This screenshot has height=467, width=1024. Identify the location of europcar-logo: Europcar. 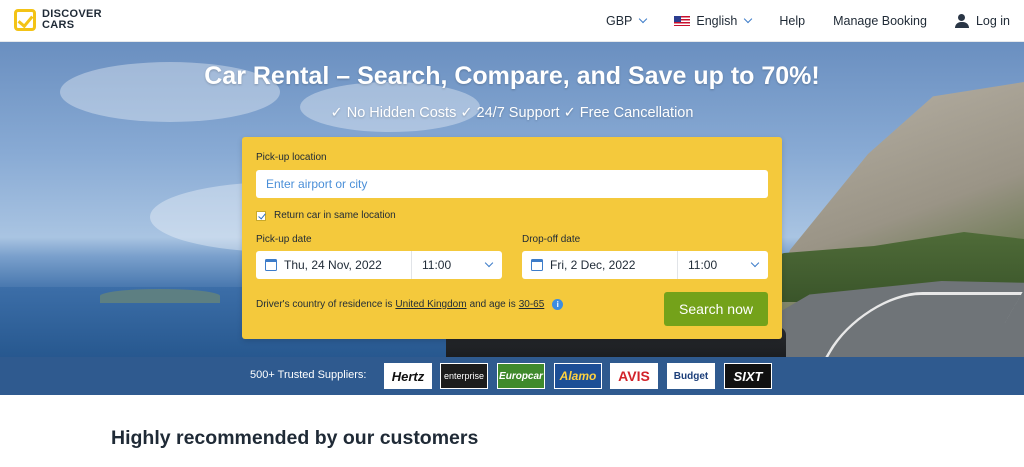
(521, 376).